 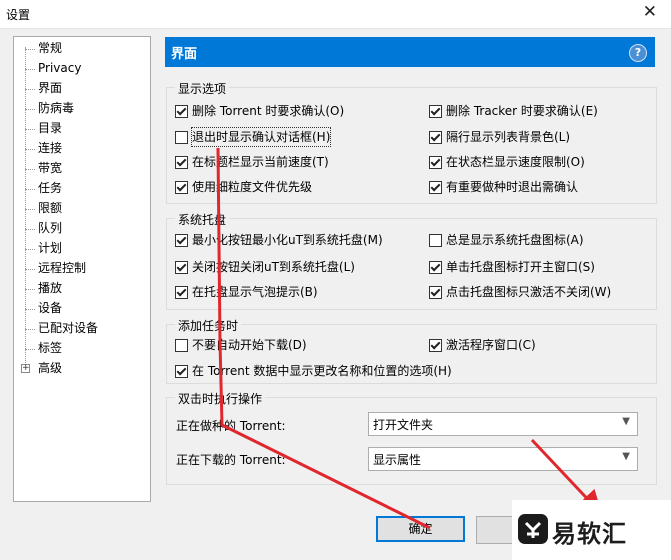 What do you see at coordinates (260, 162) in the screenshot?
I see `checkbox-label: 在标题栏显示当前速度(T)` at bounding box center [260, 162].